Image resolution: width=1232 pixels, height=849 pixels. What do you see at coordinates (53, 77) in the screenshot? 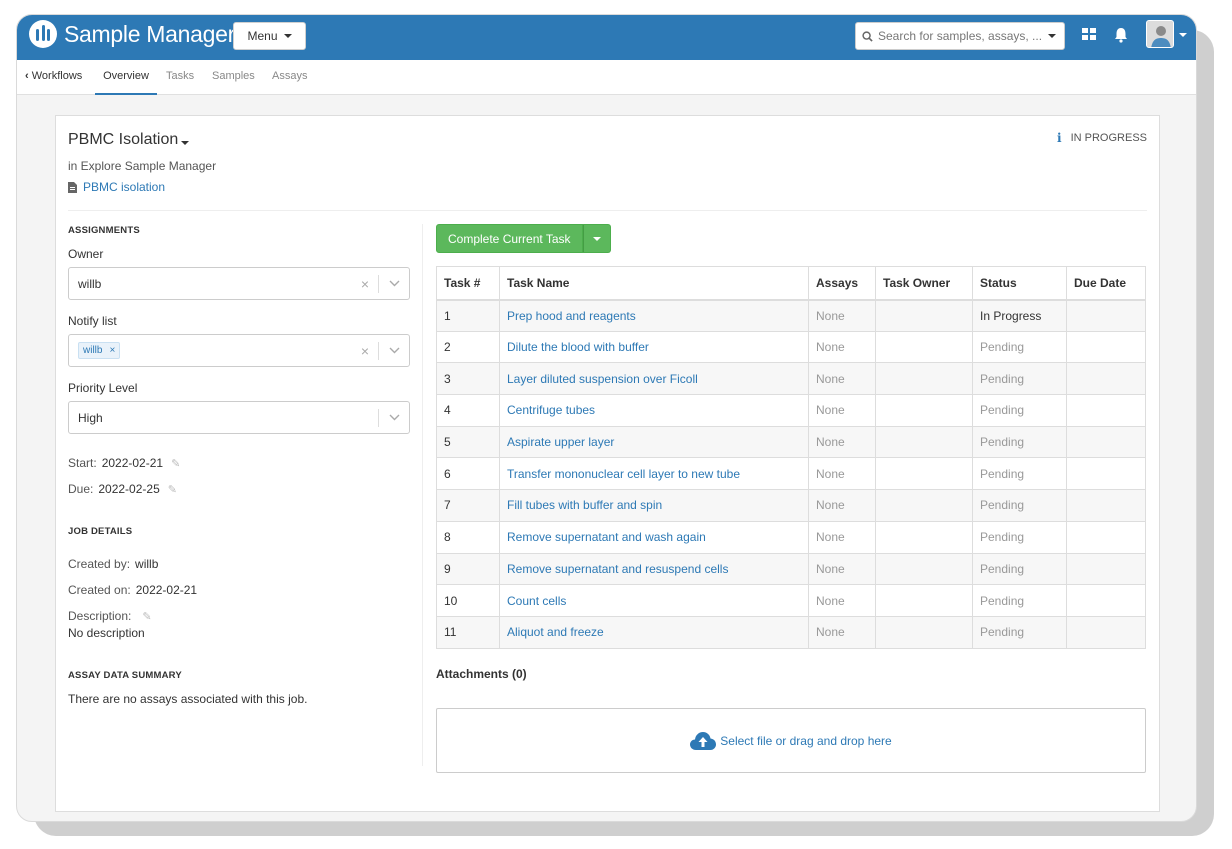
I see `back-to-workflows-link: ‹ Workflows` at bounding box center [53, 77].